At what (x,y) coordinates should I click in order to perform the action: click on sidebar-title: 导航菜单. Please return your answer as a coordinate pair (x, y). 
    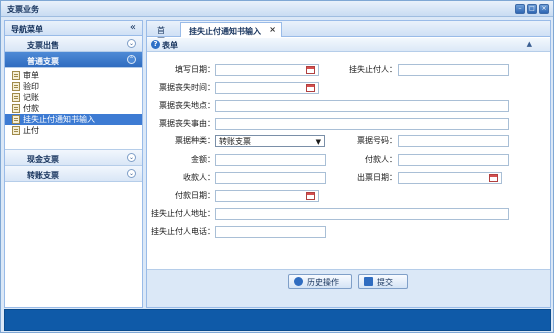
    Looking at the image, I should click on (27, 29).